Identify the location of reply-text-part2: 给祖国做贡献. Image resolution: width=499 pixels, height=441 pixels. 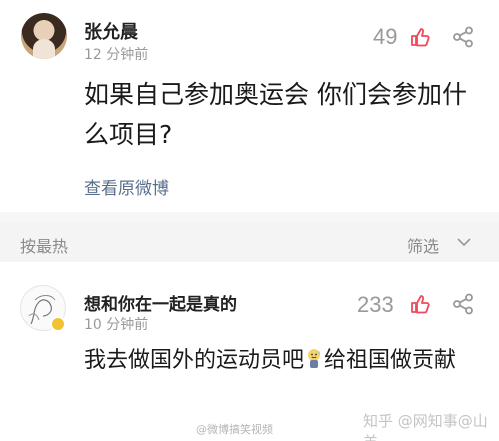
(390, 360).